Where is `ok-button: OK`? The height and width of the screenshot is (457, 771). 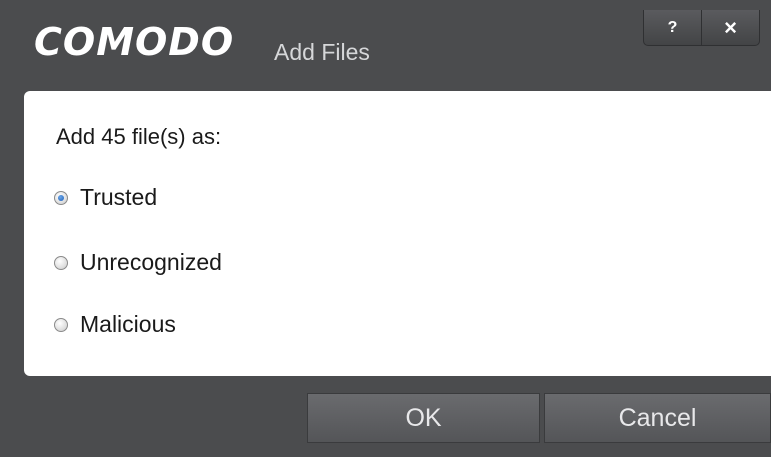
ok-button: OK is located at coordinates (423, 418).